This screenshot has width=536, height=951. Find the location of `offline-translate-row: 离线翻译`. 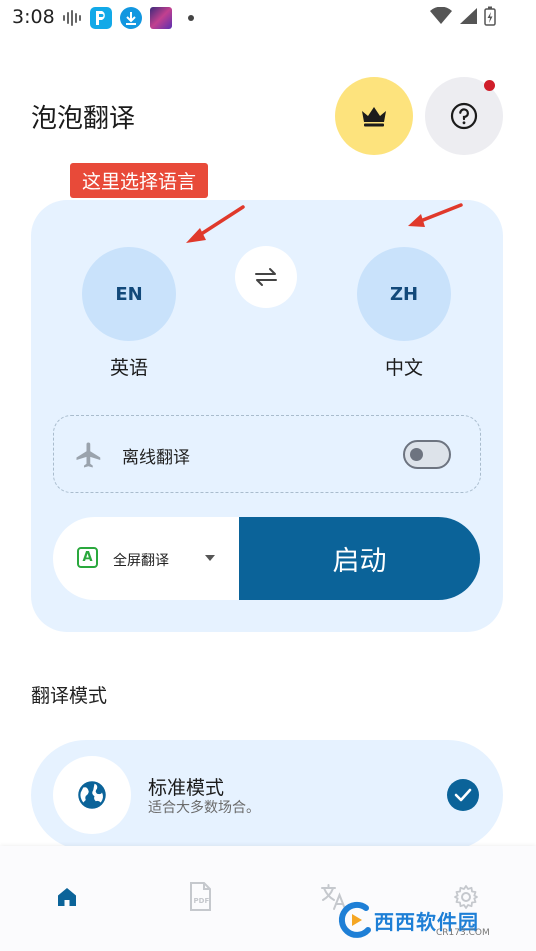

offline-translate-row: 离线翻译 is located at coordinates (267, 454).